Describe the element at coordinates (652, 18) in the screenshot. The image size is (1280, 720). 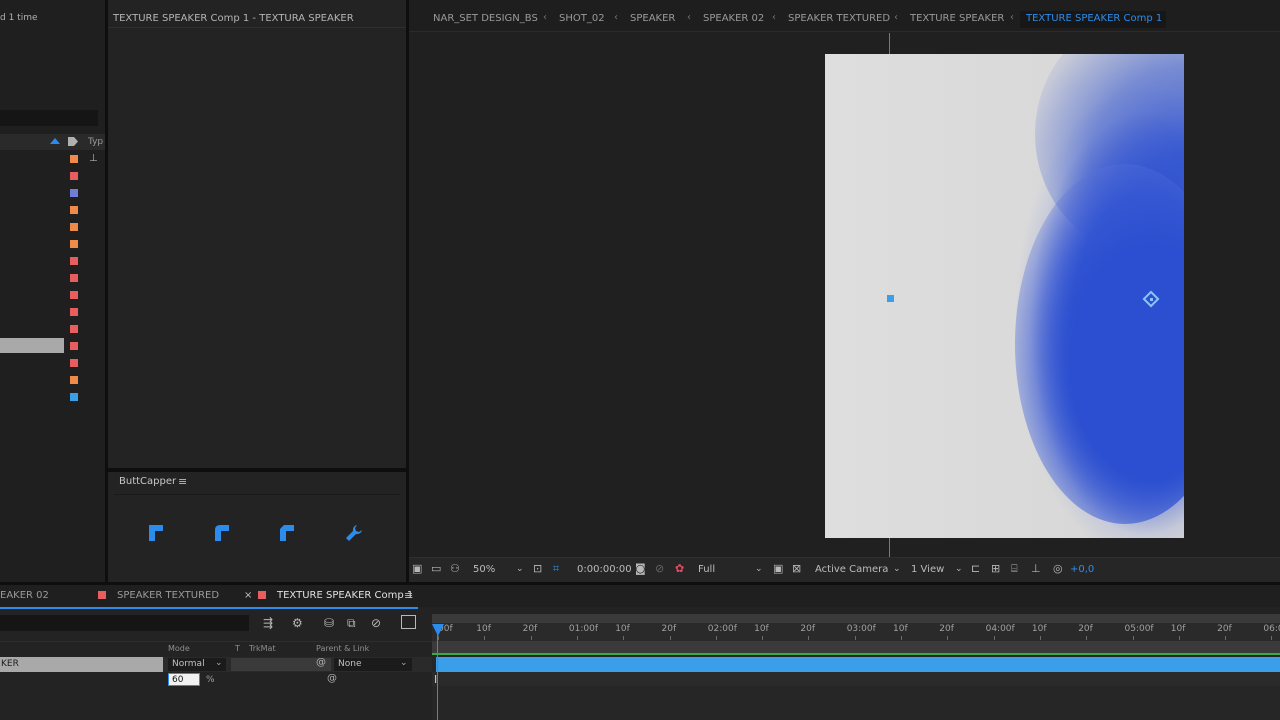
I see `breadcrumb-item: SPEAKER` at that location.